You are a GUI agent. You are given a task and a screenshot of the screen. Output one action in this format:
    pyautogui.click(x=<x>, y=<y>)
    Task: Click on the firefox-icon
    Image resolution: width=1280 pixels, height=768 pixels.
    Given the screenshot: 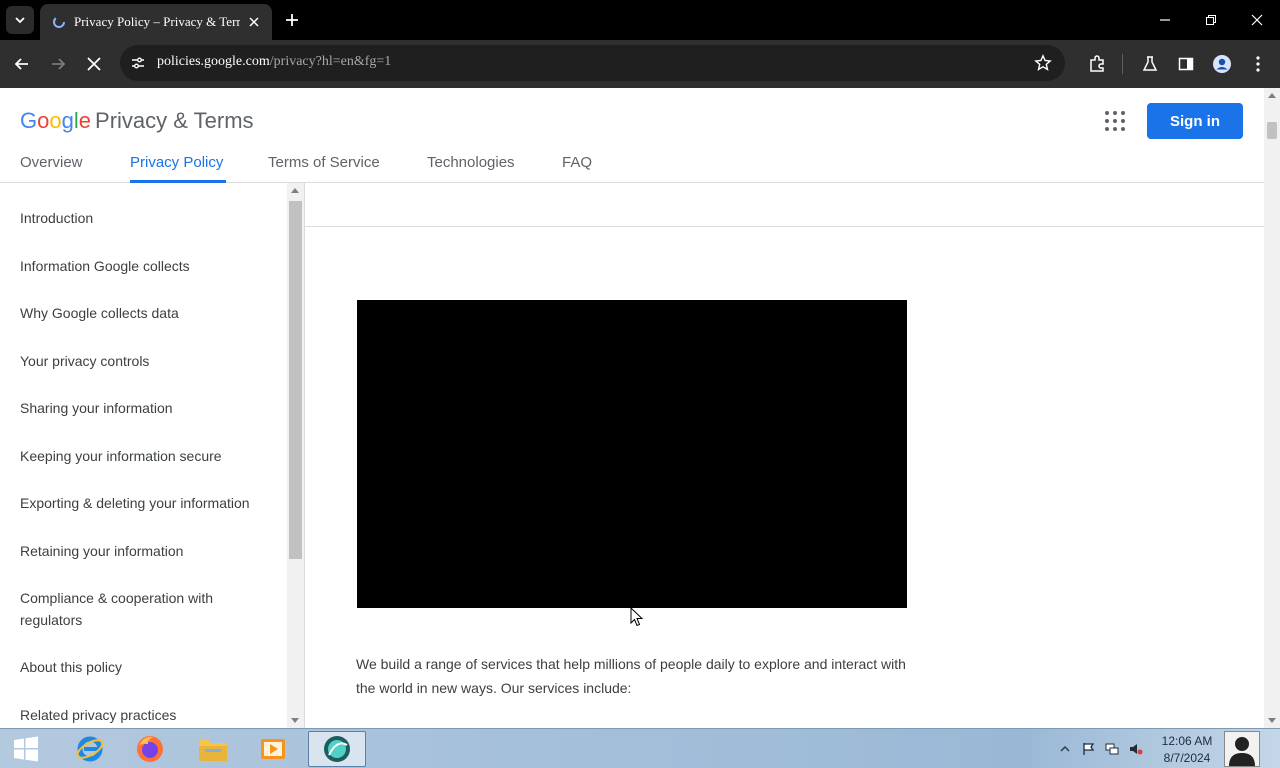 What is the action you would take?
    pyautogui.click(x=150, y=749)
    